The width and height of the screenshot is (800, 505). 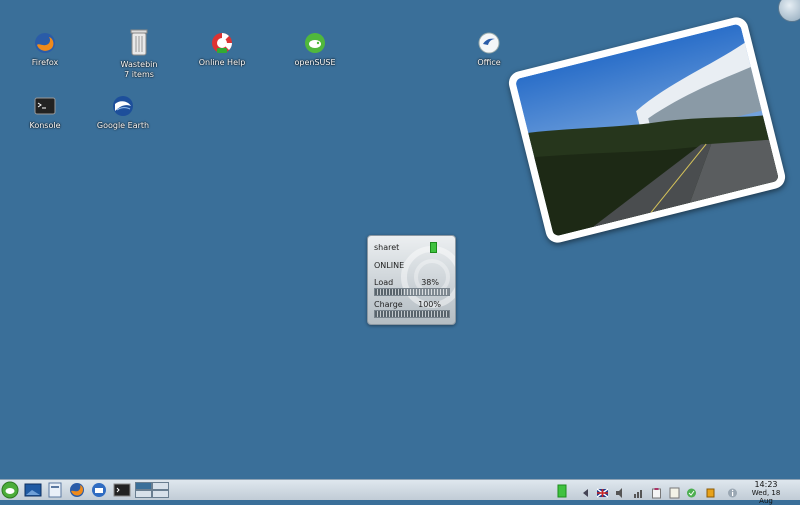 I want to click on terminal-icon, so click(x=45, y=106).